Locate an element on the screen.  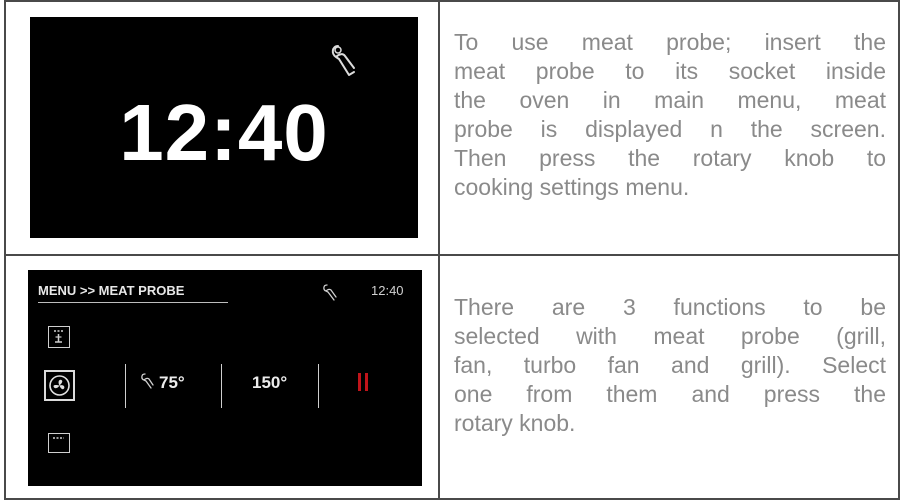
row-divider is located at coordinates (452, 255).